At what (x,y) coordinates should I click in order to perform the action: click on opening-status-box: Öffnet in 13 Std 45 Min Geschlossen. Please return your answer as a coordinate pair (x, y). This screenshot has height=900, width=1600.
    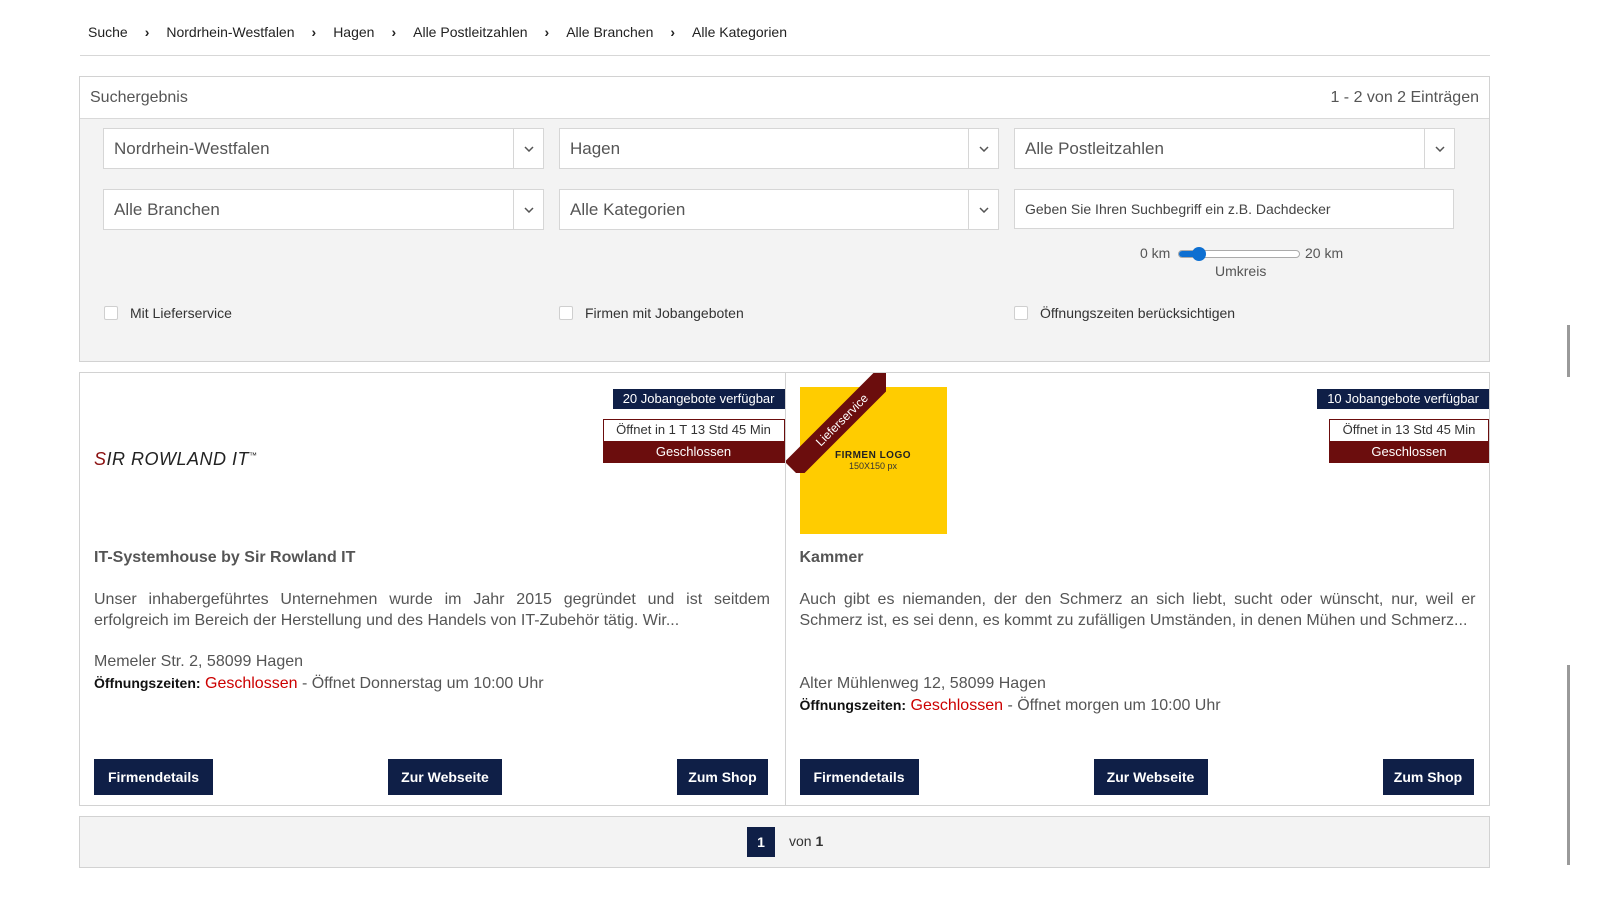
    Looking at the image, I should click on (1409, 441).